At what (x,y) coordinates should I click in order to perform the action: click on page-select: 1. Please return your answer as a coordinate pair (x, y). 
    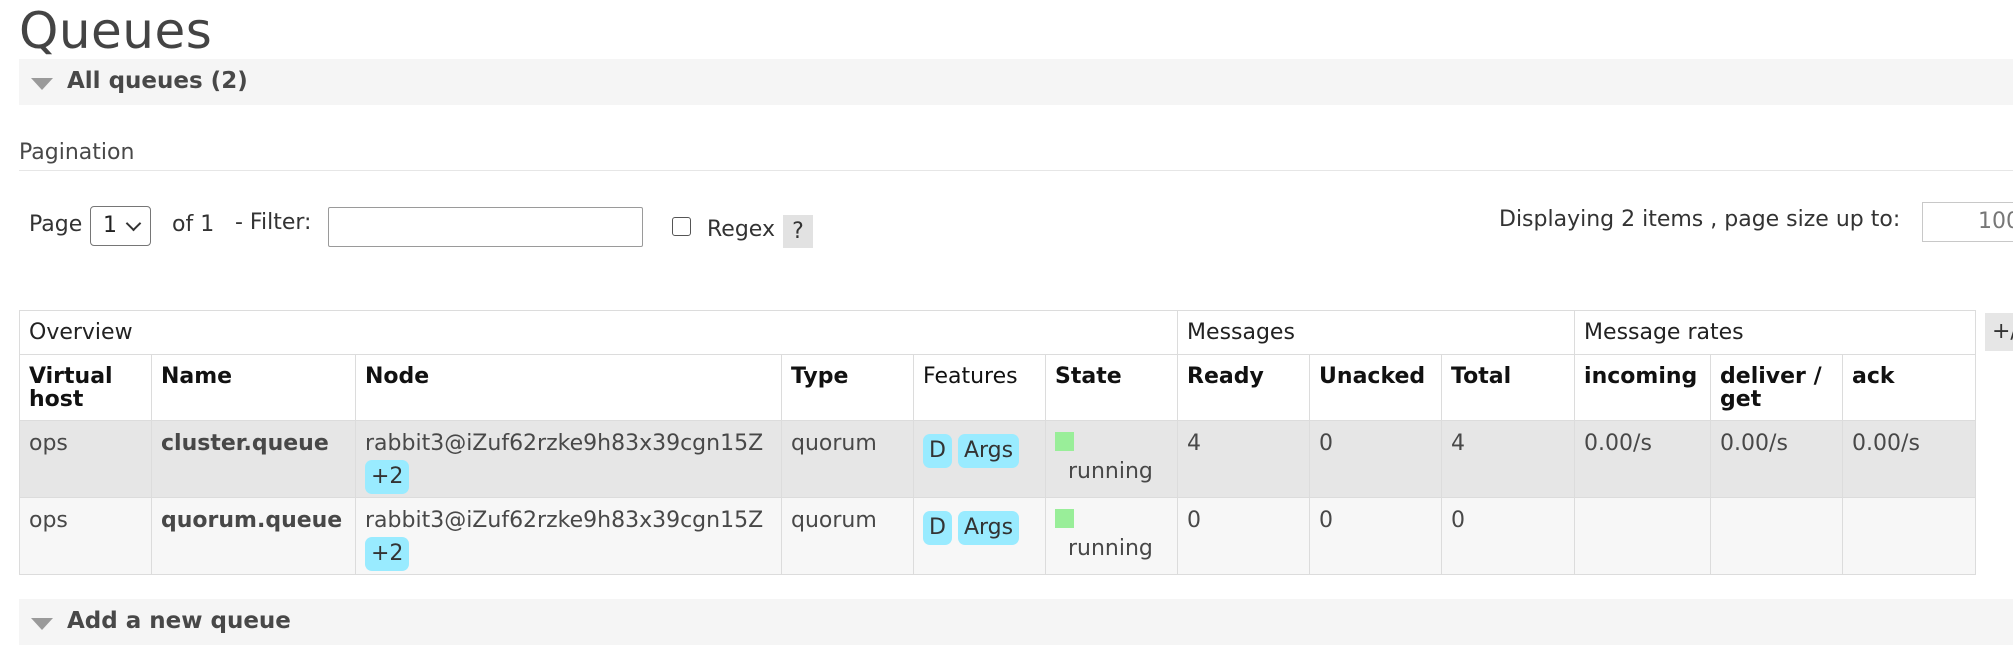
    Looking at the image, I should click on (120, 226).